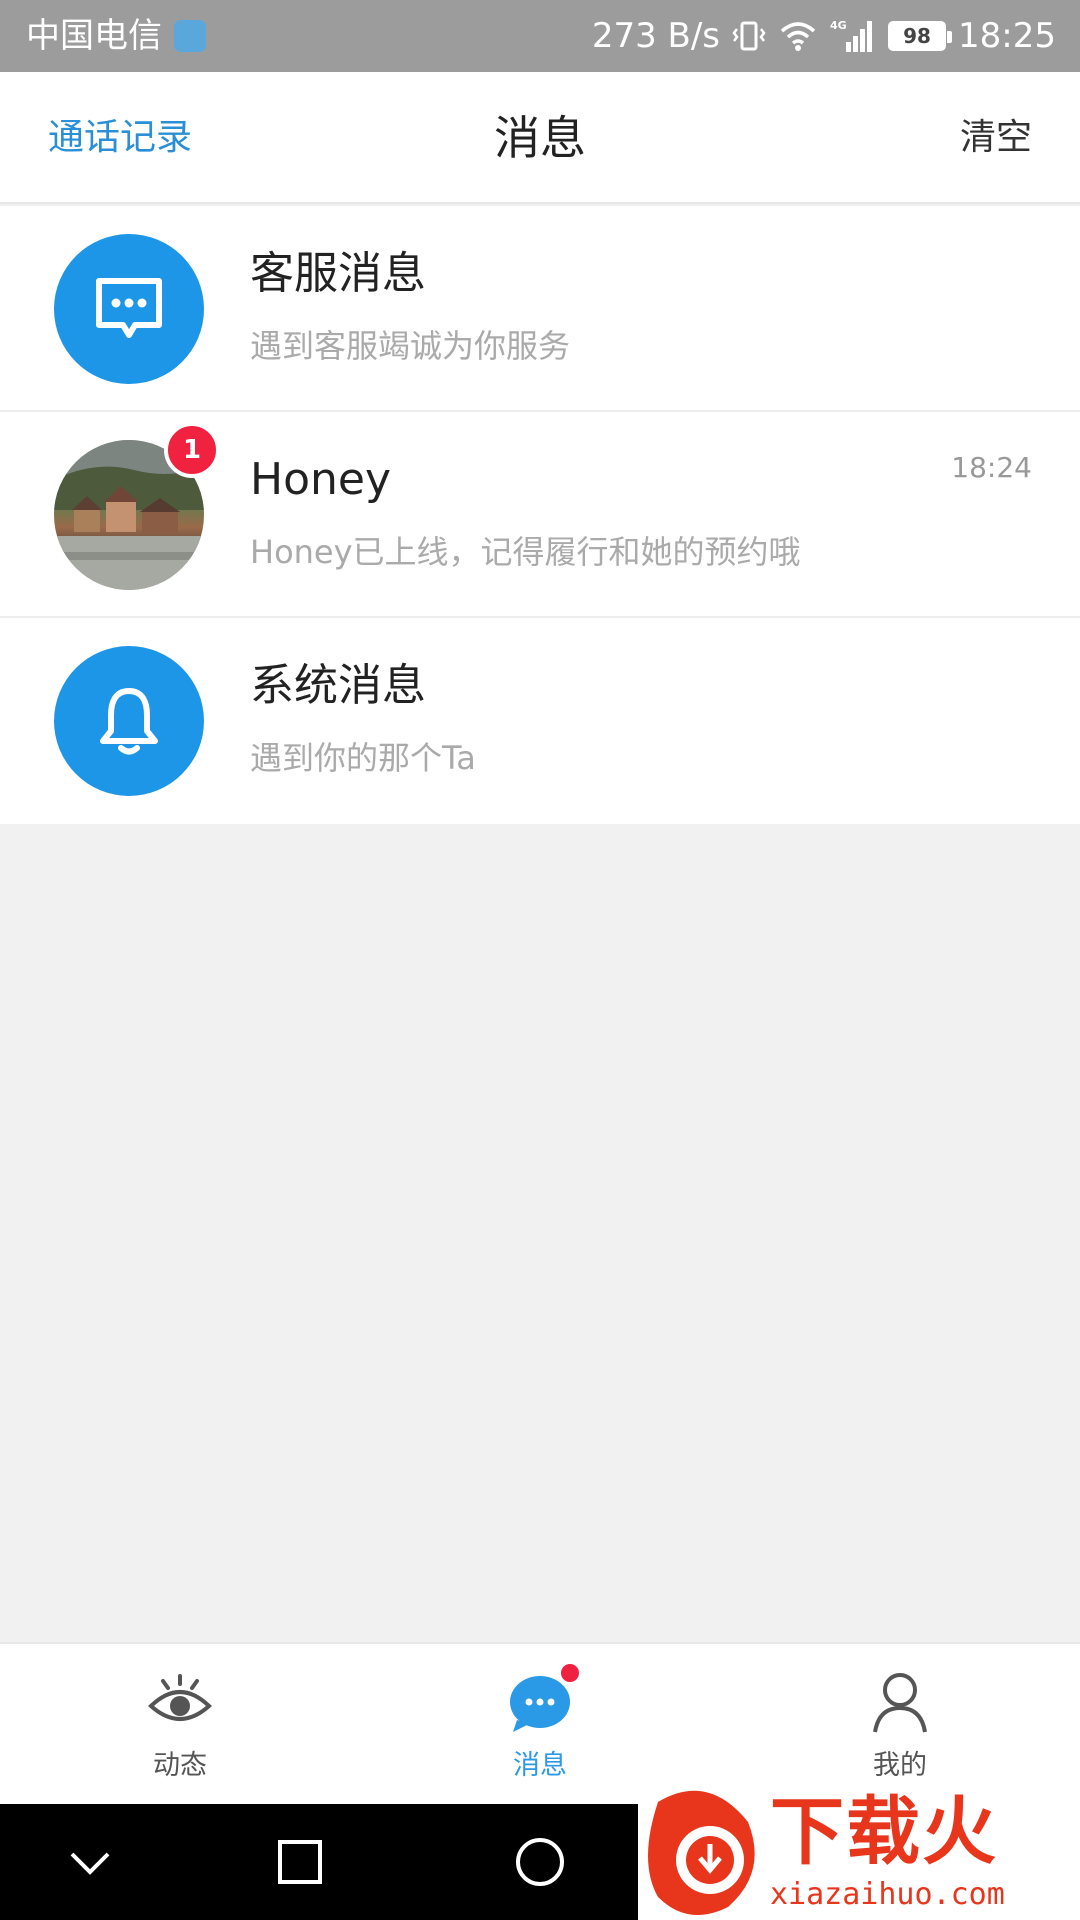 This screenshot has width=1080, height=1920. Describe the element at coordinates (1007, 36) in the screenshot. I see `clock: 18:25` at that location.